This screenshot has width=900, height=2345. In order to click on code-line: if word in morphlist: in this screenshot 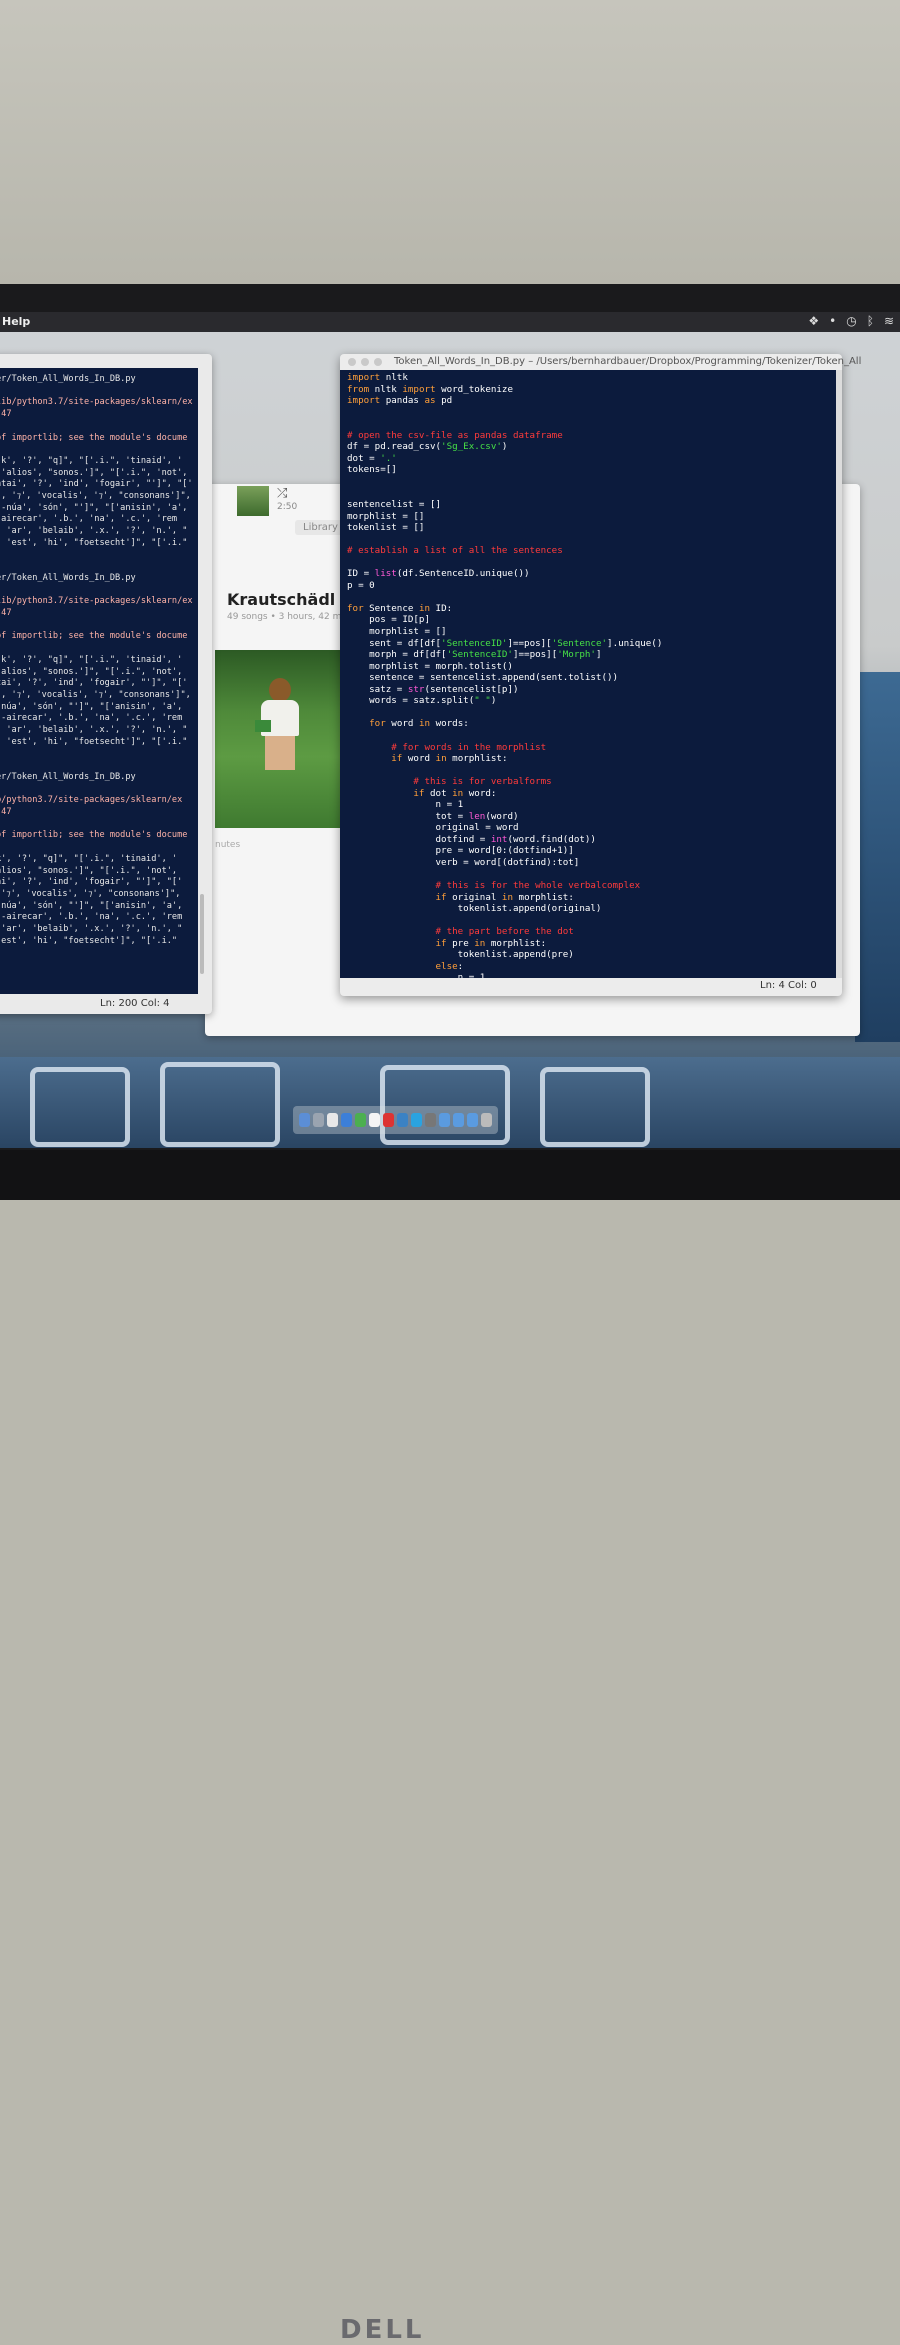, I will do `click(591, 759)`.